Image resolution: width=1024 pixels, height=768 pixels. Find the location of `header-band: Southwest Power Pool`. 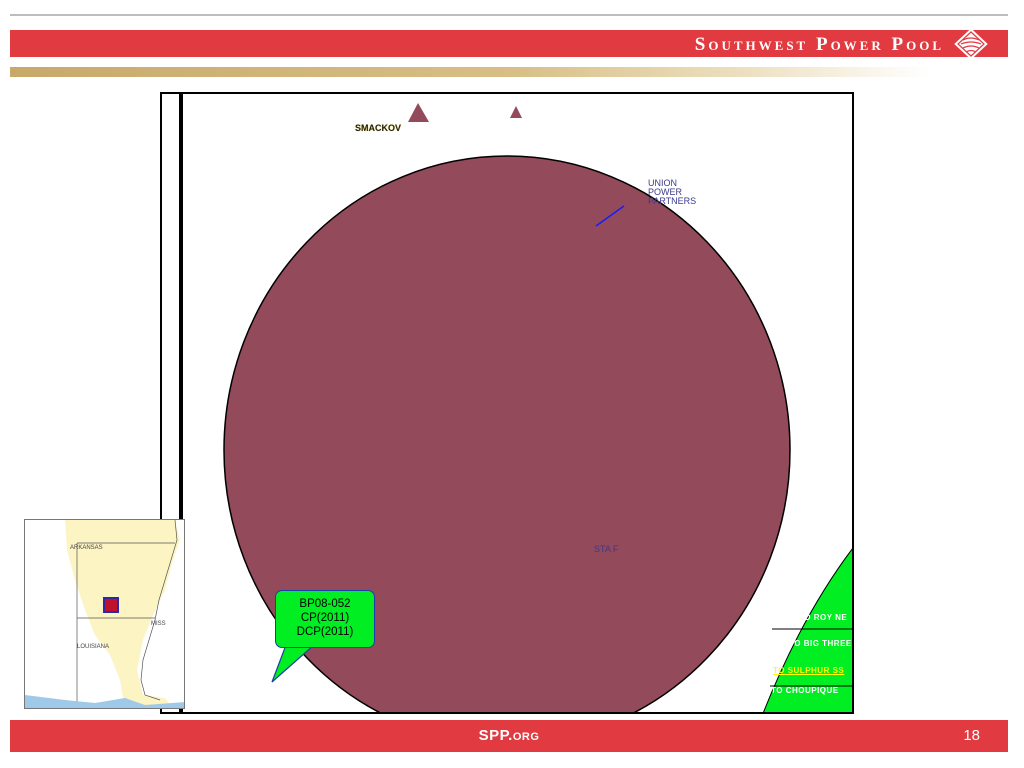

header-band: Southwest Power Pool is located at coordinates (509, 44).